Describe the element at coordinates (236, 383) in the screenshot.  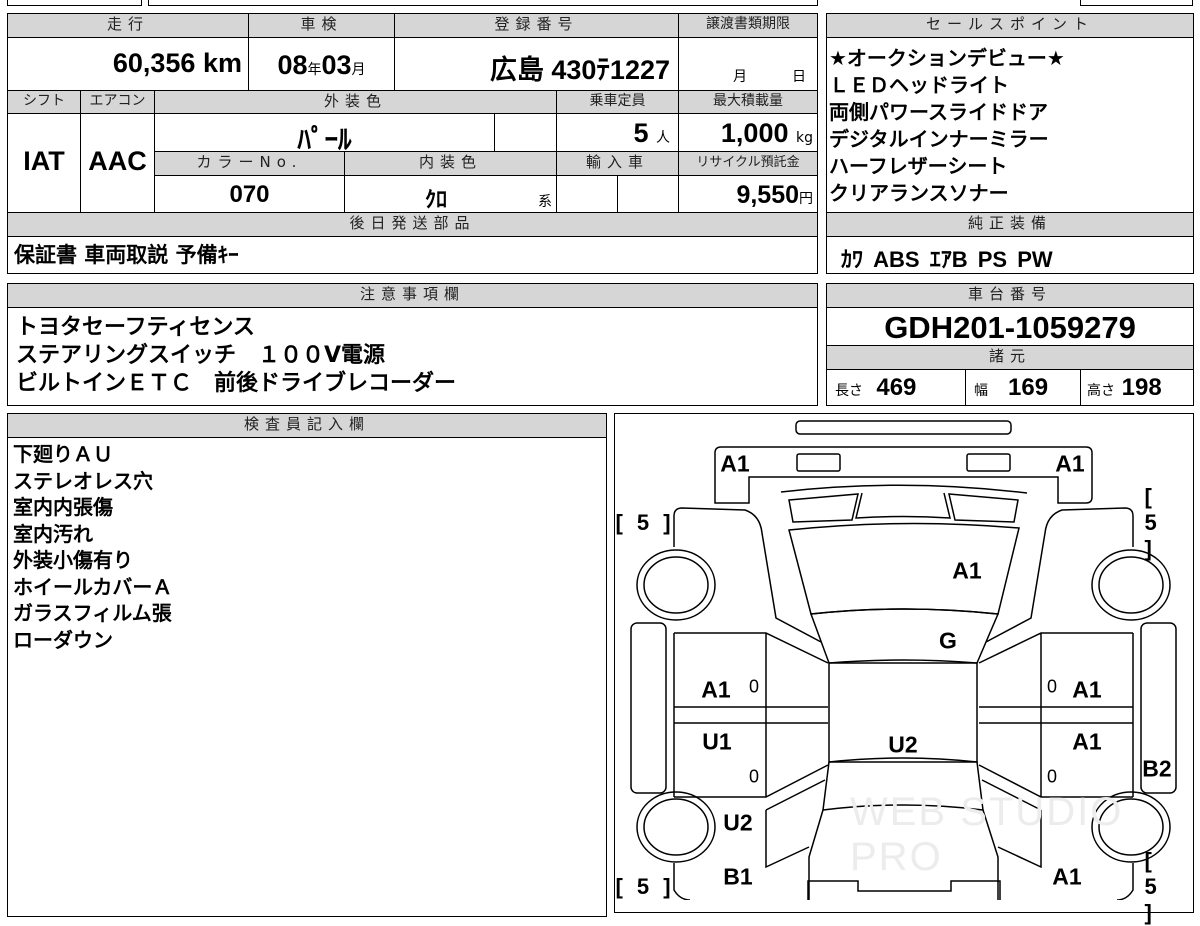
I see `note-line: ビルトインＥＴＣ 前後ドライブレコーダー` at that location.